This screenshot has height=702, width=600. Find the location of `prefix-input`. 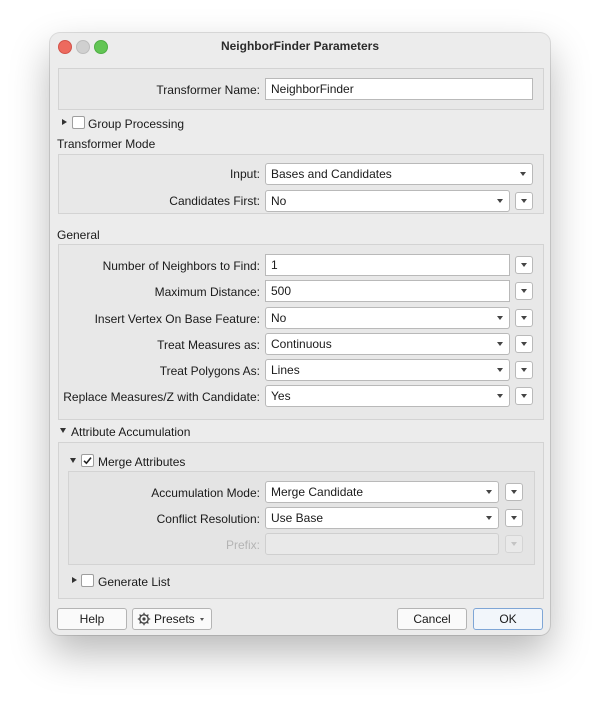

prefix-input is located at coordinates (382, 544).